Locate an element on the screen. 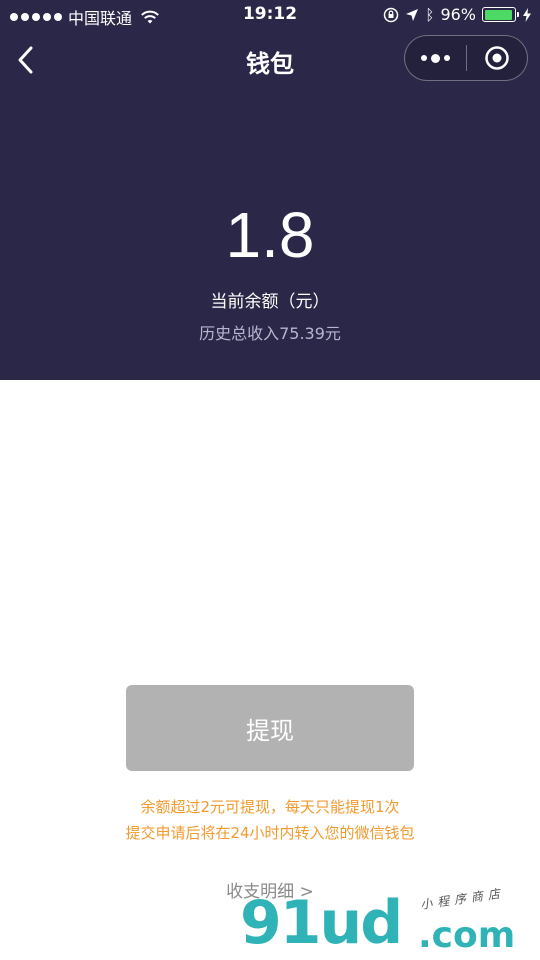 The image size is (540, 960). close-button is located at coordinates (497, 58).